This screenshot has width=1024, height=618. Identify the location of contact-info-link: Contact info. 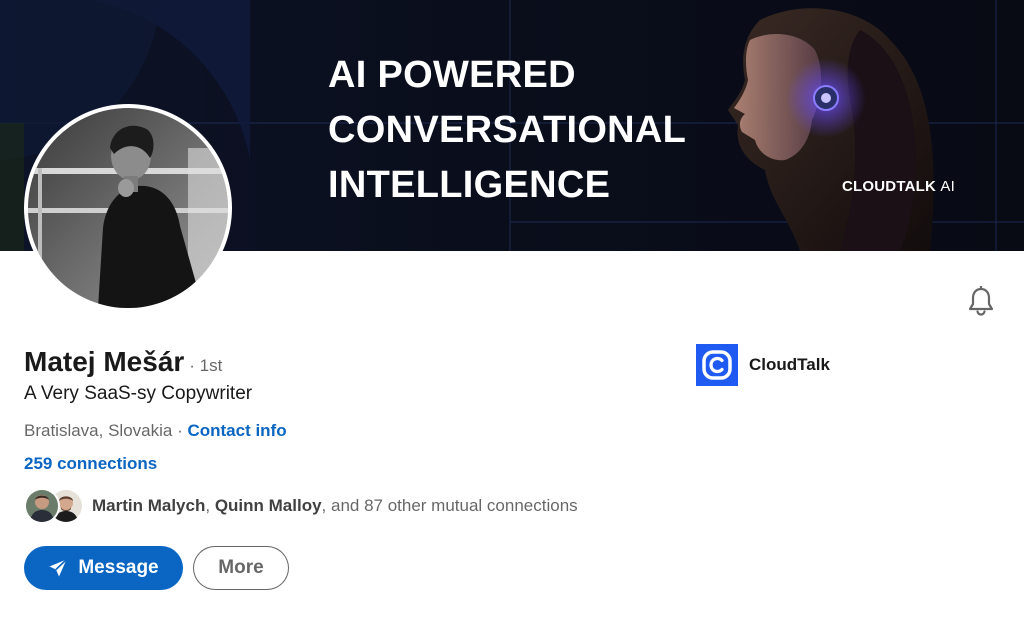
(236, 430).